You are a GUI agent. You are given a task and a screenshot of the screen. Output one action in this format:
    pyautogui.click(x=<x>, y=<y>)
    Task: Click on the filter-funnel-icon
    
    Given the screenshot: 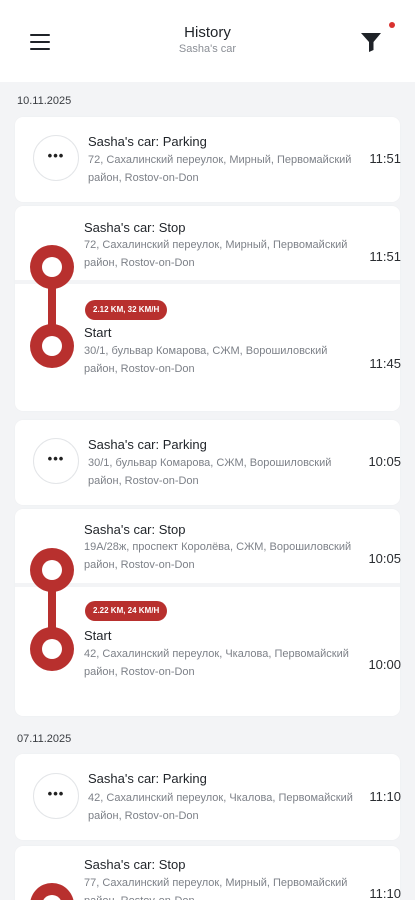 What is the action you would take?
    pyautogui.click(x=372, y=42)
    